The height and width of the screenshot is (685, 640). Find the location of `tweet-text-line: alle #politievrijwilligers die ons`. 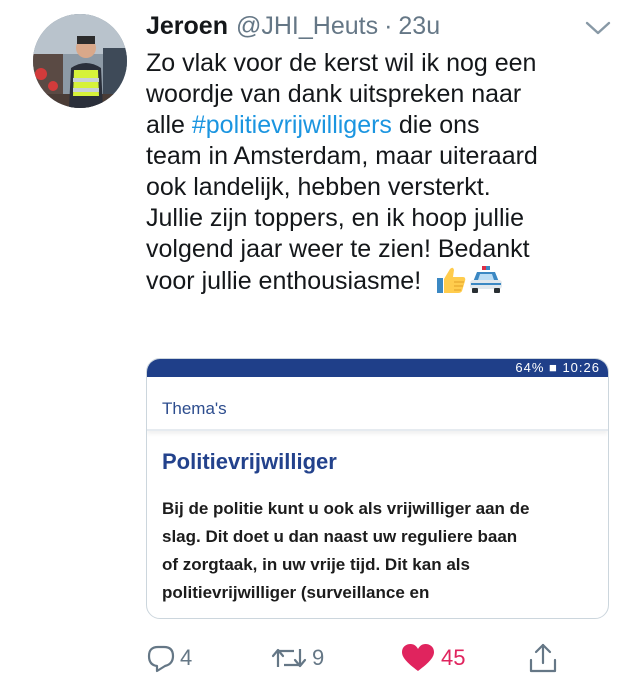

tweet-text-line: alle #politievrijwilligers die ons is located at coordinates (381, 125).